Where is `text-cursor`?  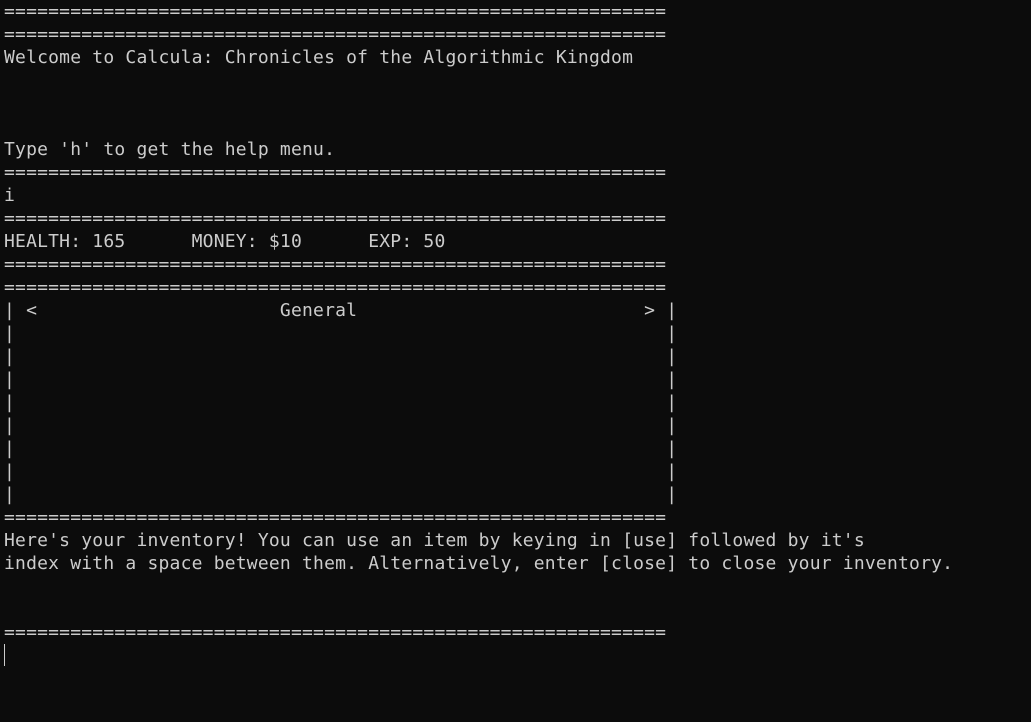 text-cursor is located at coordinates (4, 655).